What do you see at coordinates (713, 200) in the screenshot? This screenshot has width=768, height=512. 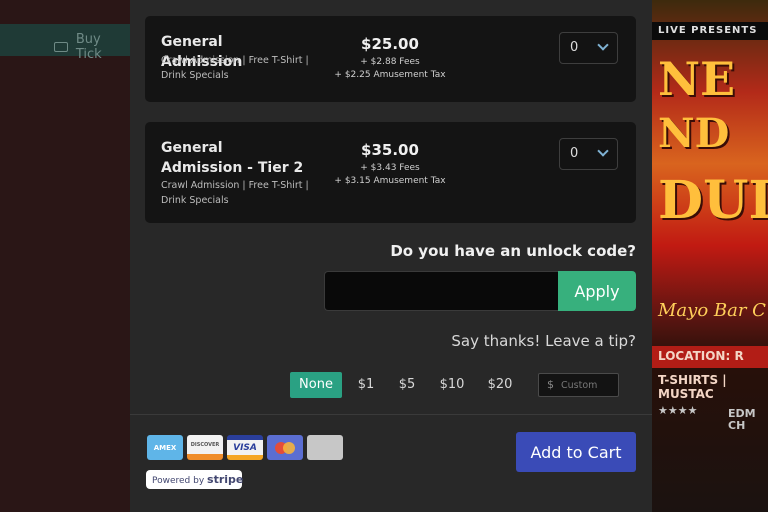 I see `poster-art: DUL` at bounding box center [713, 200].